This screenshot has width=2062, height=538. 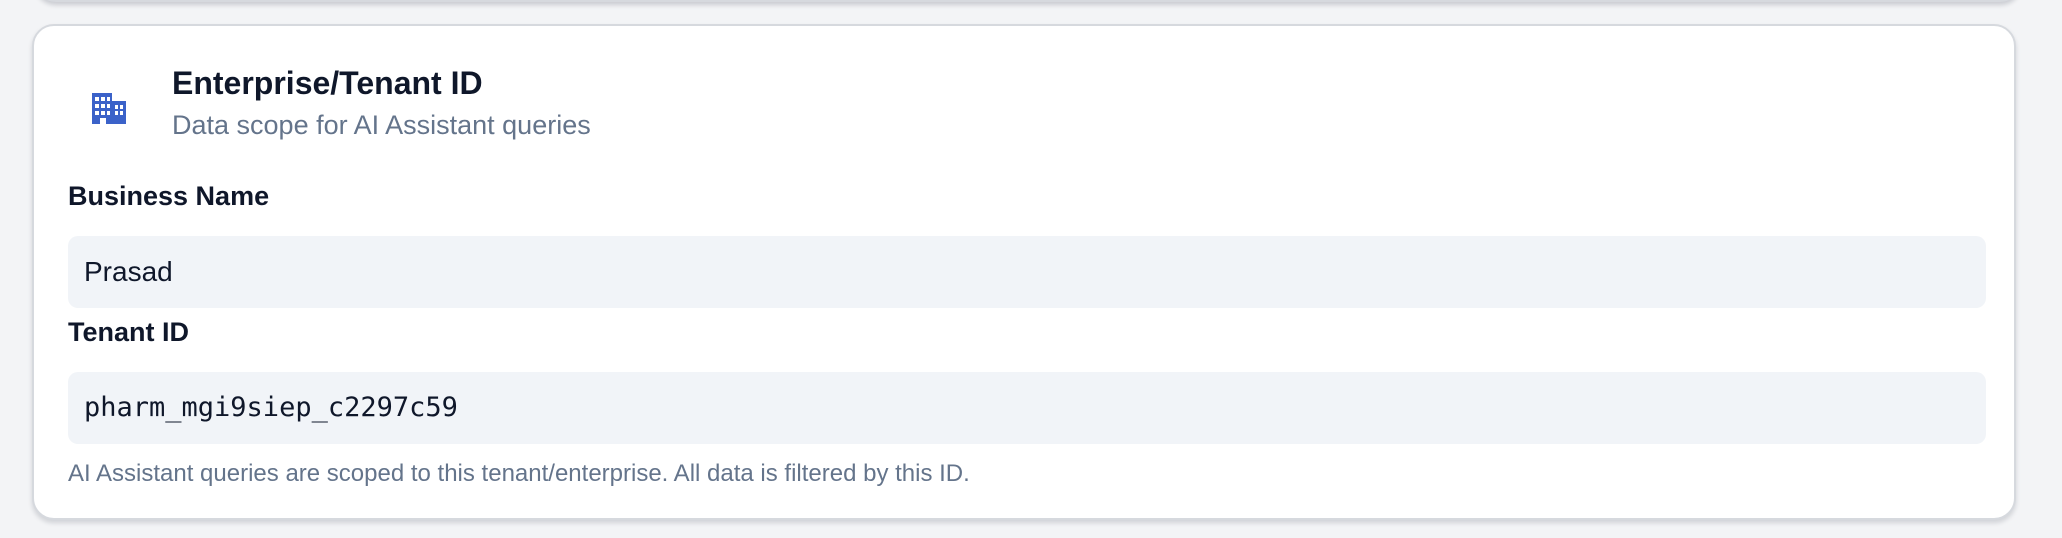 I want to click on business-name-label: Business Name, so click(x=169, y=196).